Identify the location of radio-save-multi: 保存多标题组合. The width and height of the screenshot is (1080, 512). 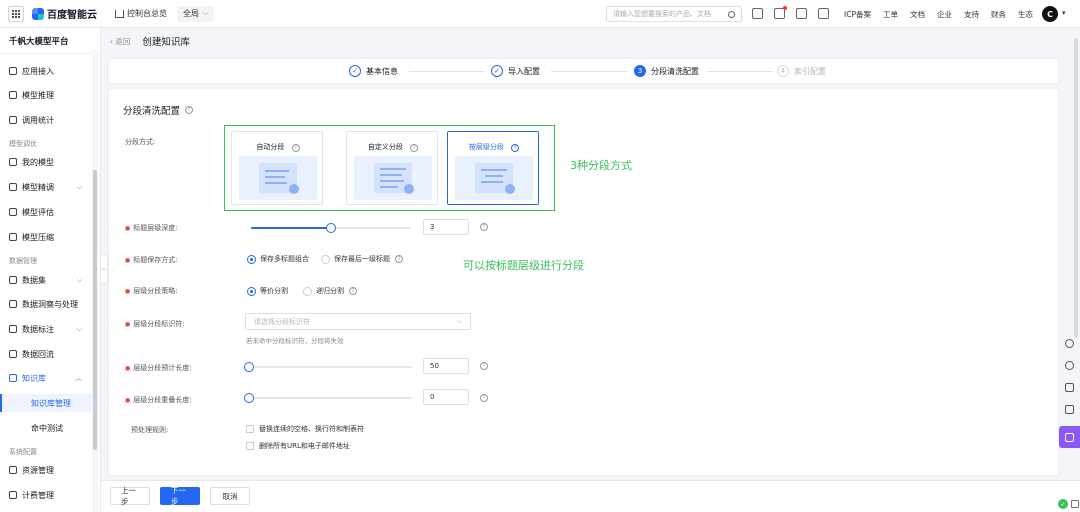
(278, 259).